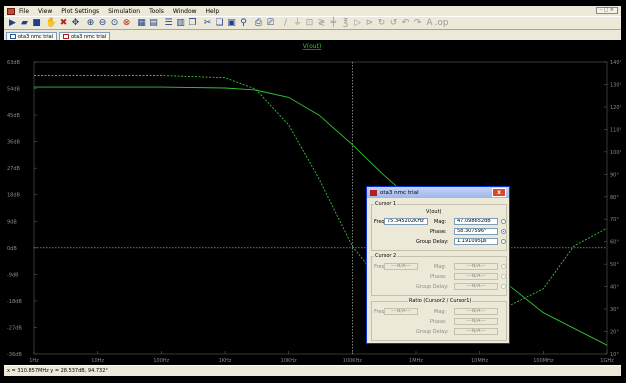  Describe the element at coordinates (312, 46) in the screenshot. I see `trace-name-label: V(out)` at that location.